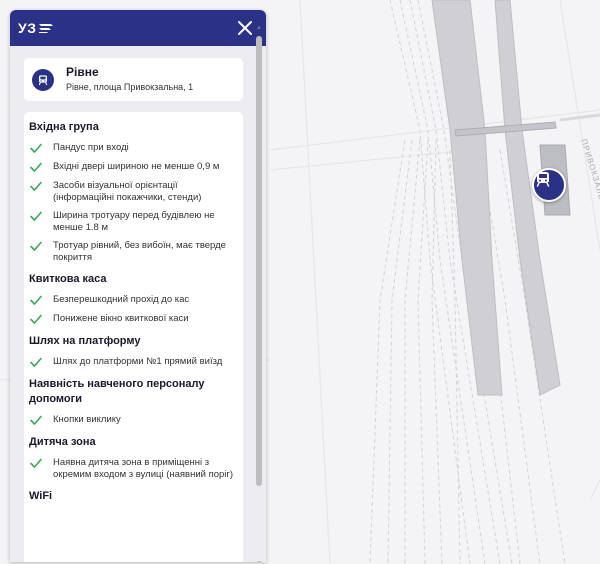 The height and width of the screenshot is (564, 600). What do you see at coordinates (259, 28) in the screenshot?
I see `scroll-up-arrow-icon: ▲` at bounding box center [259, 28].